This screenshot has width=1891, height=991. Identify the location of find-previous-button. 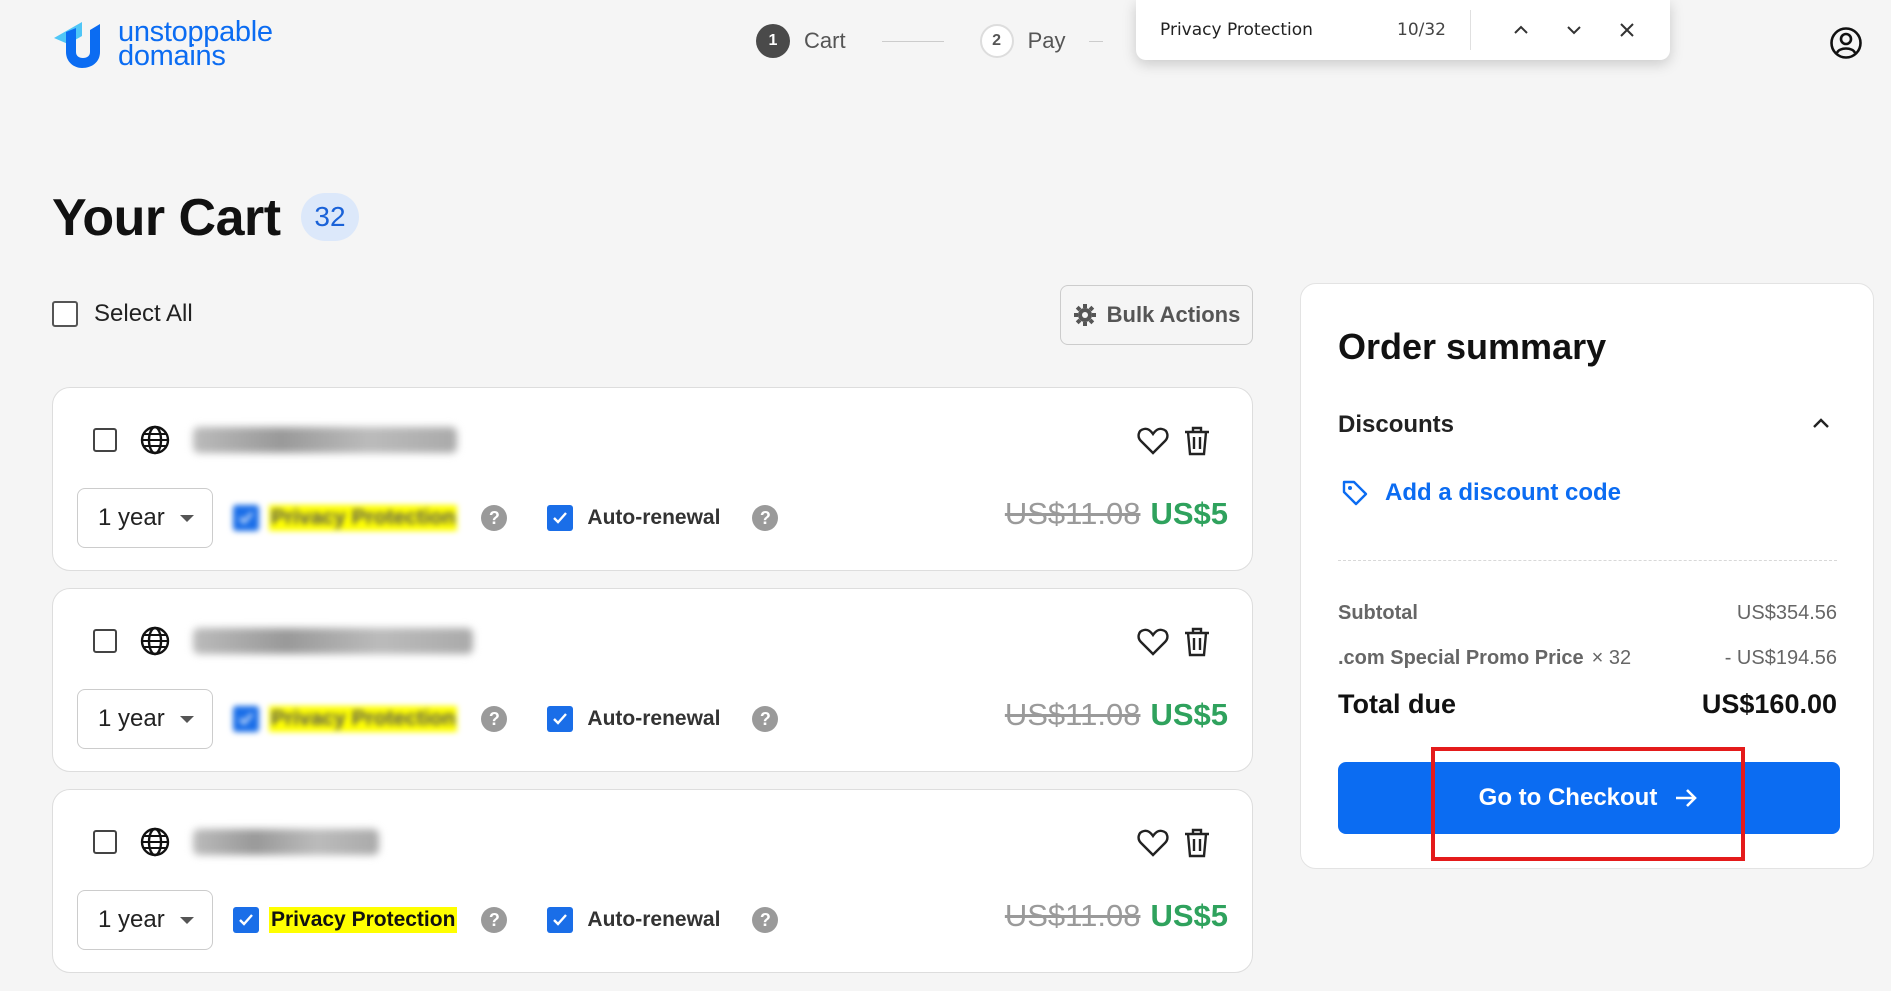
(1521, 30).